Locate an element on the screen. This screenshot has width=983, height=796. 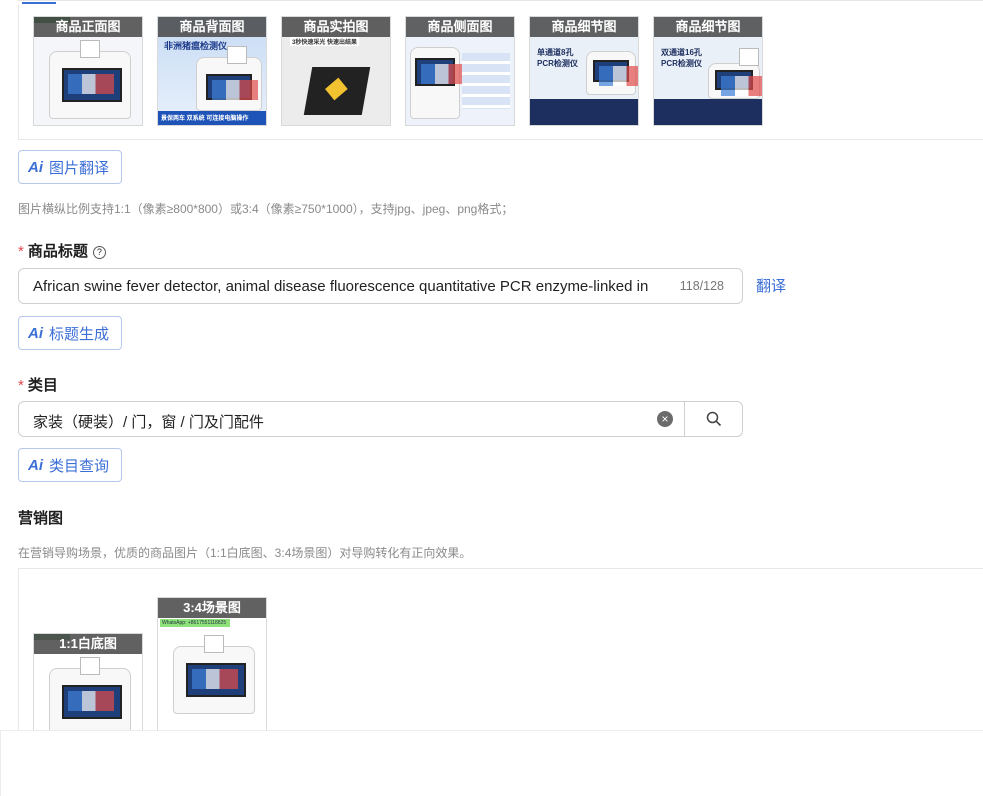
image-translate-button: Ai 图片翻译 is located at coordinates (70, 167).